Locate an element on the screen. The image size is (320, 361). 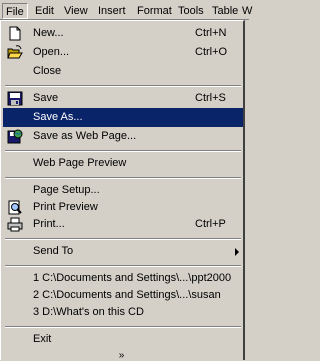
menubar-format: Format is located at coordinates (154, 12).